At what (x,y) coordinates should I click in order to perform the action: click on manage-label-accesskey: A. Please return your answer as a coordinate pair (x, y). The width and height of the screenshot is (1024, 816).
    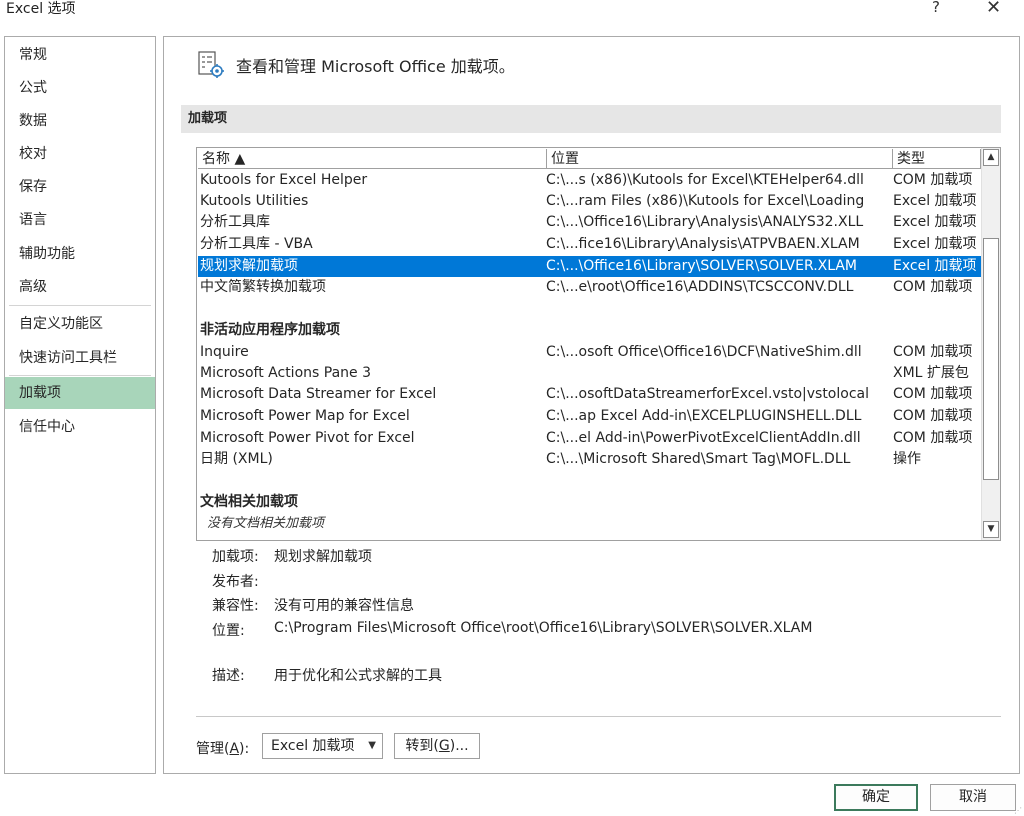
    Looking at the image, I should click on (234, 749).